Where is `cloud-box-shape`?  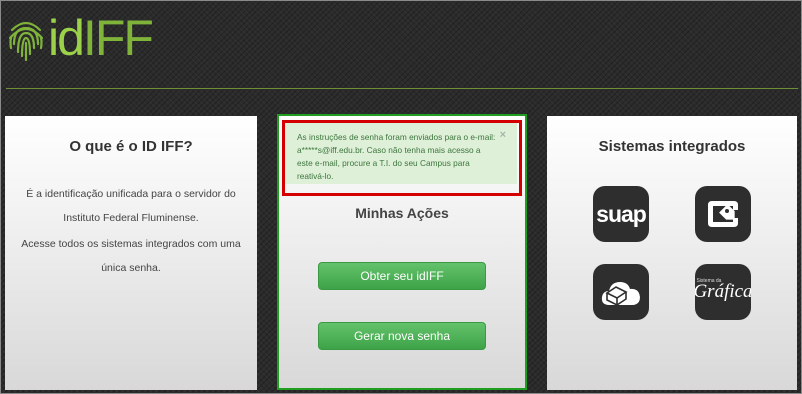 cloud-box-shape is located at coordinates (620, 294).